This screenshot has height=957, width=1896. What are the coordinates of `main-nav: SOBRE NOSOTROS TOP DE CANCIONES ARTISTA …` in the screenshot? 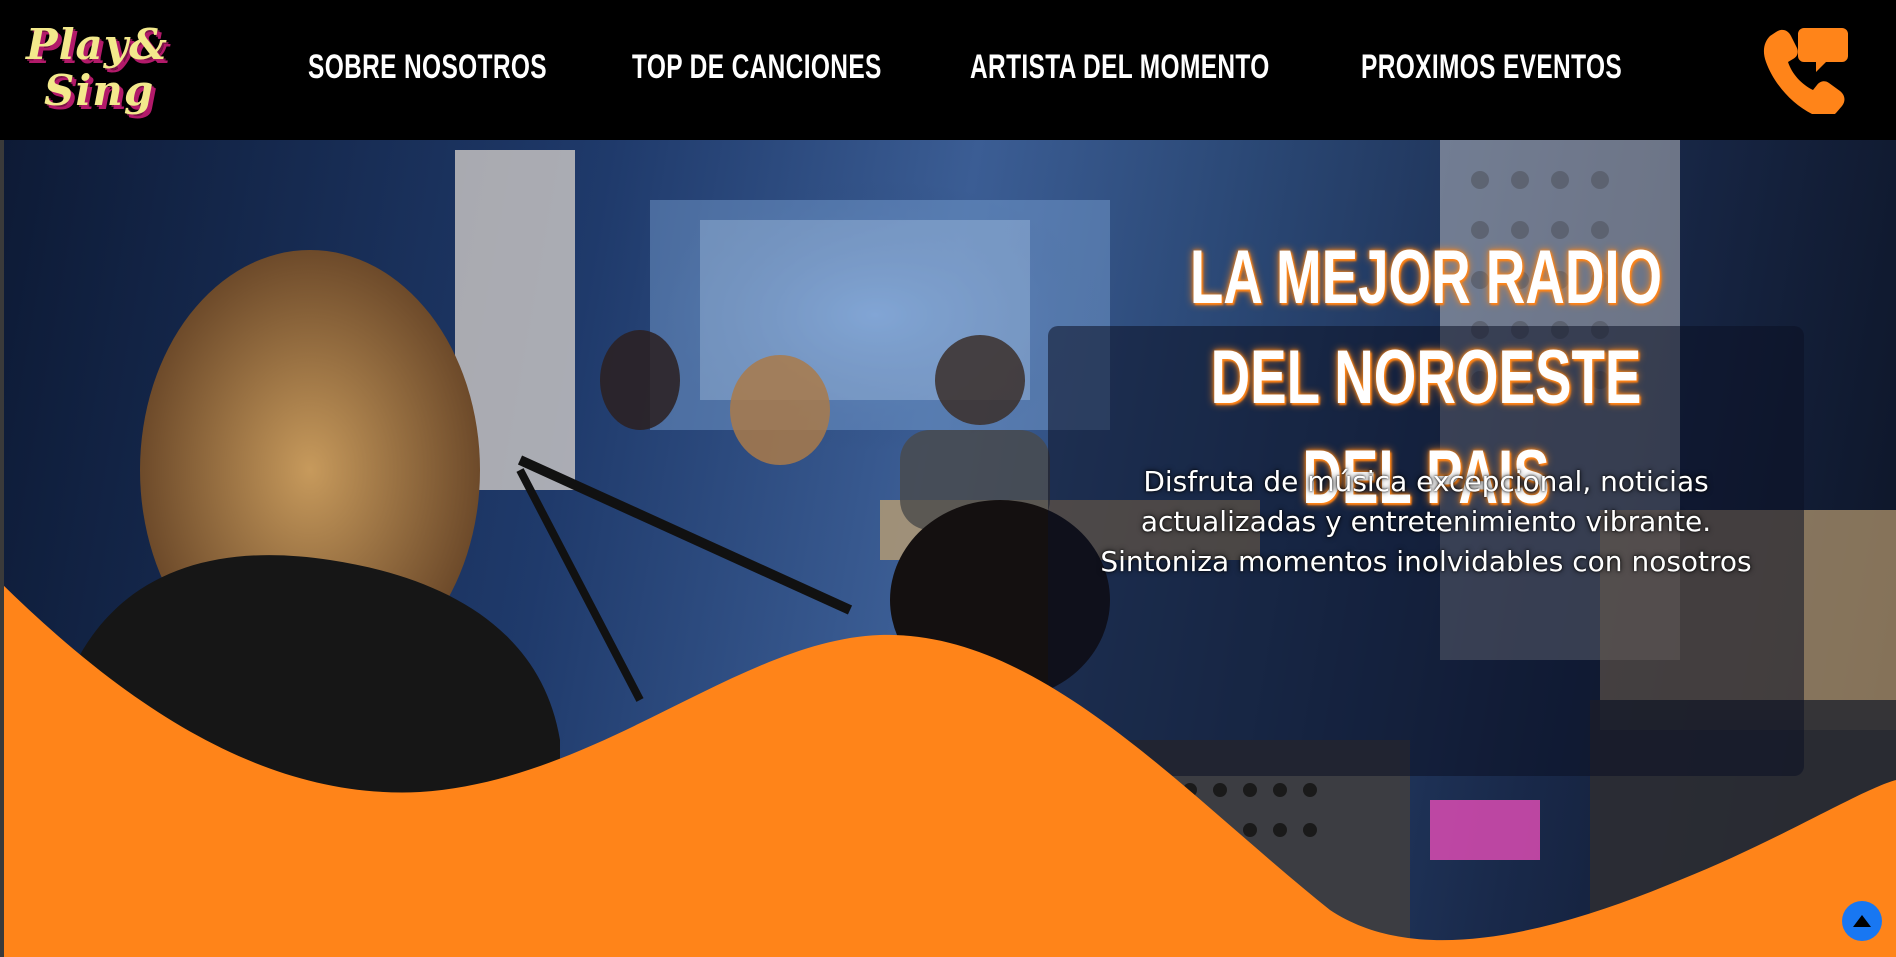 It's located at (948, 70).